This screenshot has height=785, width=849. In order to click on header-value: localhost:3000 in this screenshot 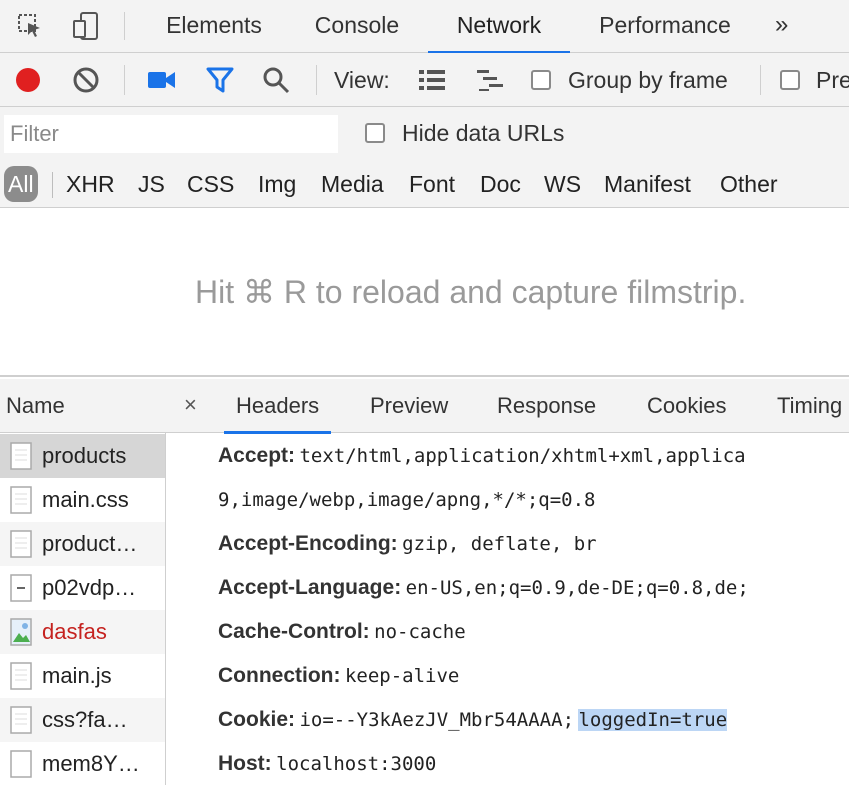, I will do `click(356, 764)`.